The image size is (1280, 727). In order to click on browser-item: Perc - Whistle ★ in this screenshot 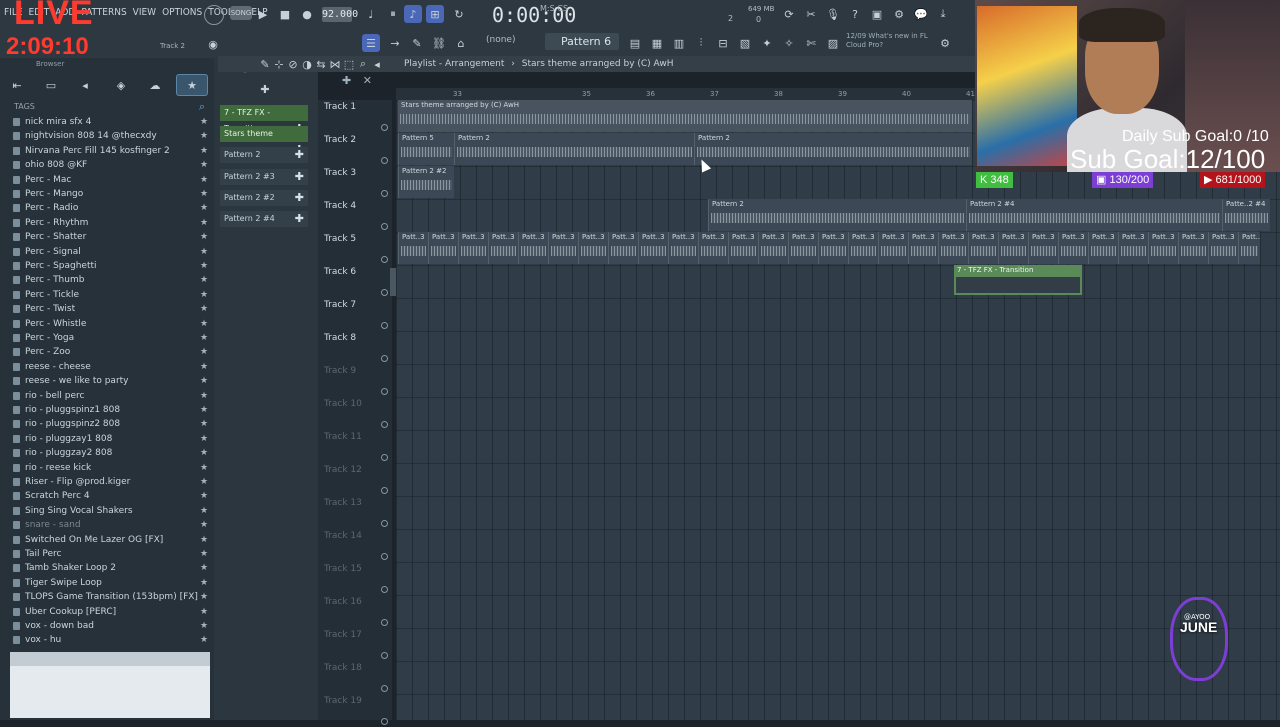, I will do `click(106, 324)`.